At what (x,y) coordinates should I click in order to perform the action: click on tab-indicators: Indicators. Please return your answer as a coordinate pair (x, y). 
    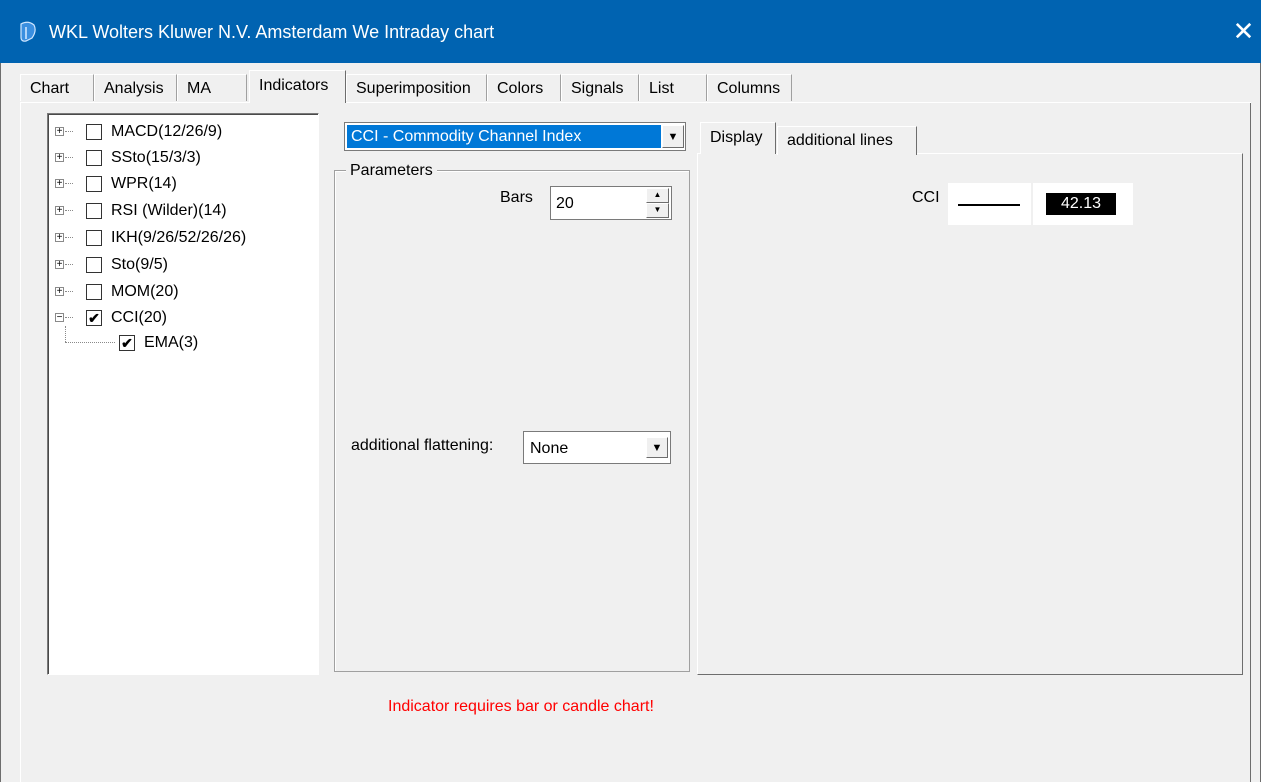
    Looking at the image, I should click on (297, 86).